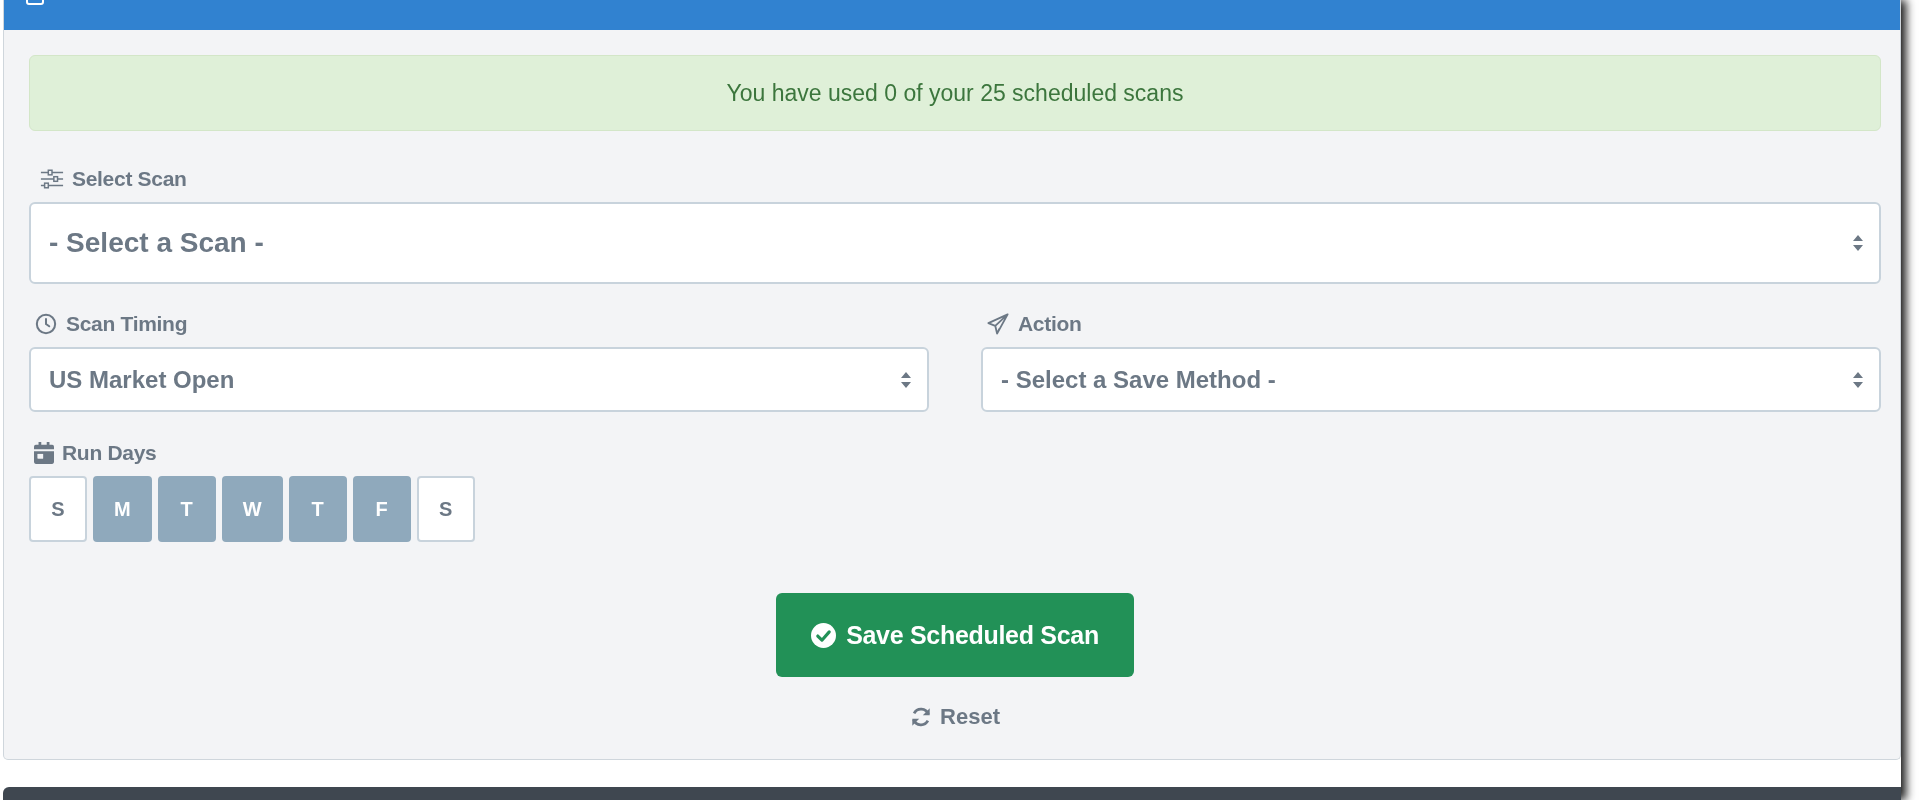 The height and width of the screenshot is (800, 1920). Describe the element at coordinates (44, 453) in the screenshot. I see `calendar-icon` at that location.